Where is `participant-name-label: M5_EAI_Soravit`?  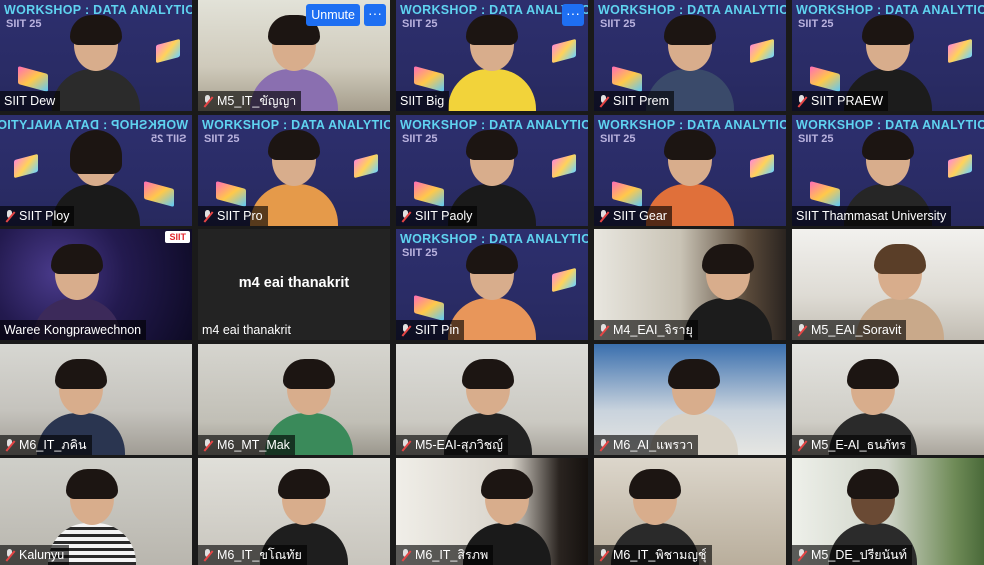 participant-name-label: M5_EAI_Soravit is located at coordinates (849, 330).